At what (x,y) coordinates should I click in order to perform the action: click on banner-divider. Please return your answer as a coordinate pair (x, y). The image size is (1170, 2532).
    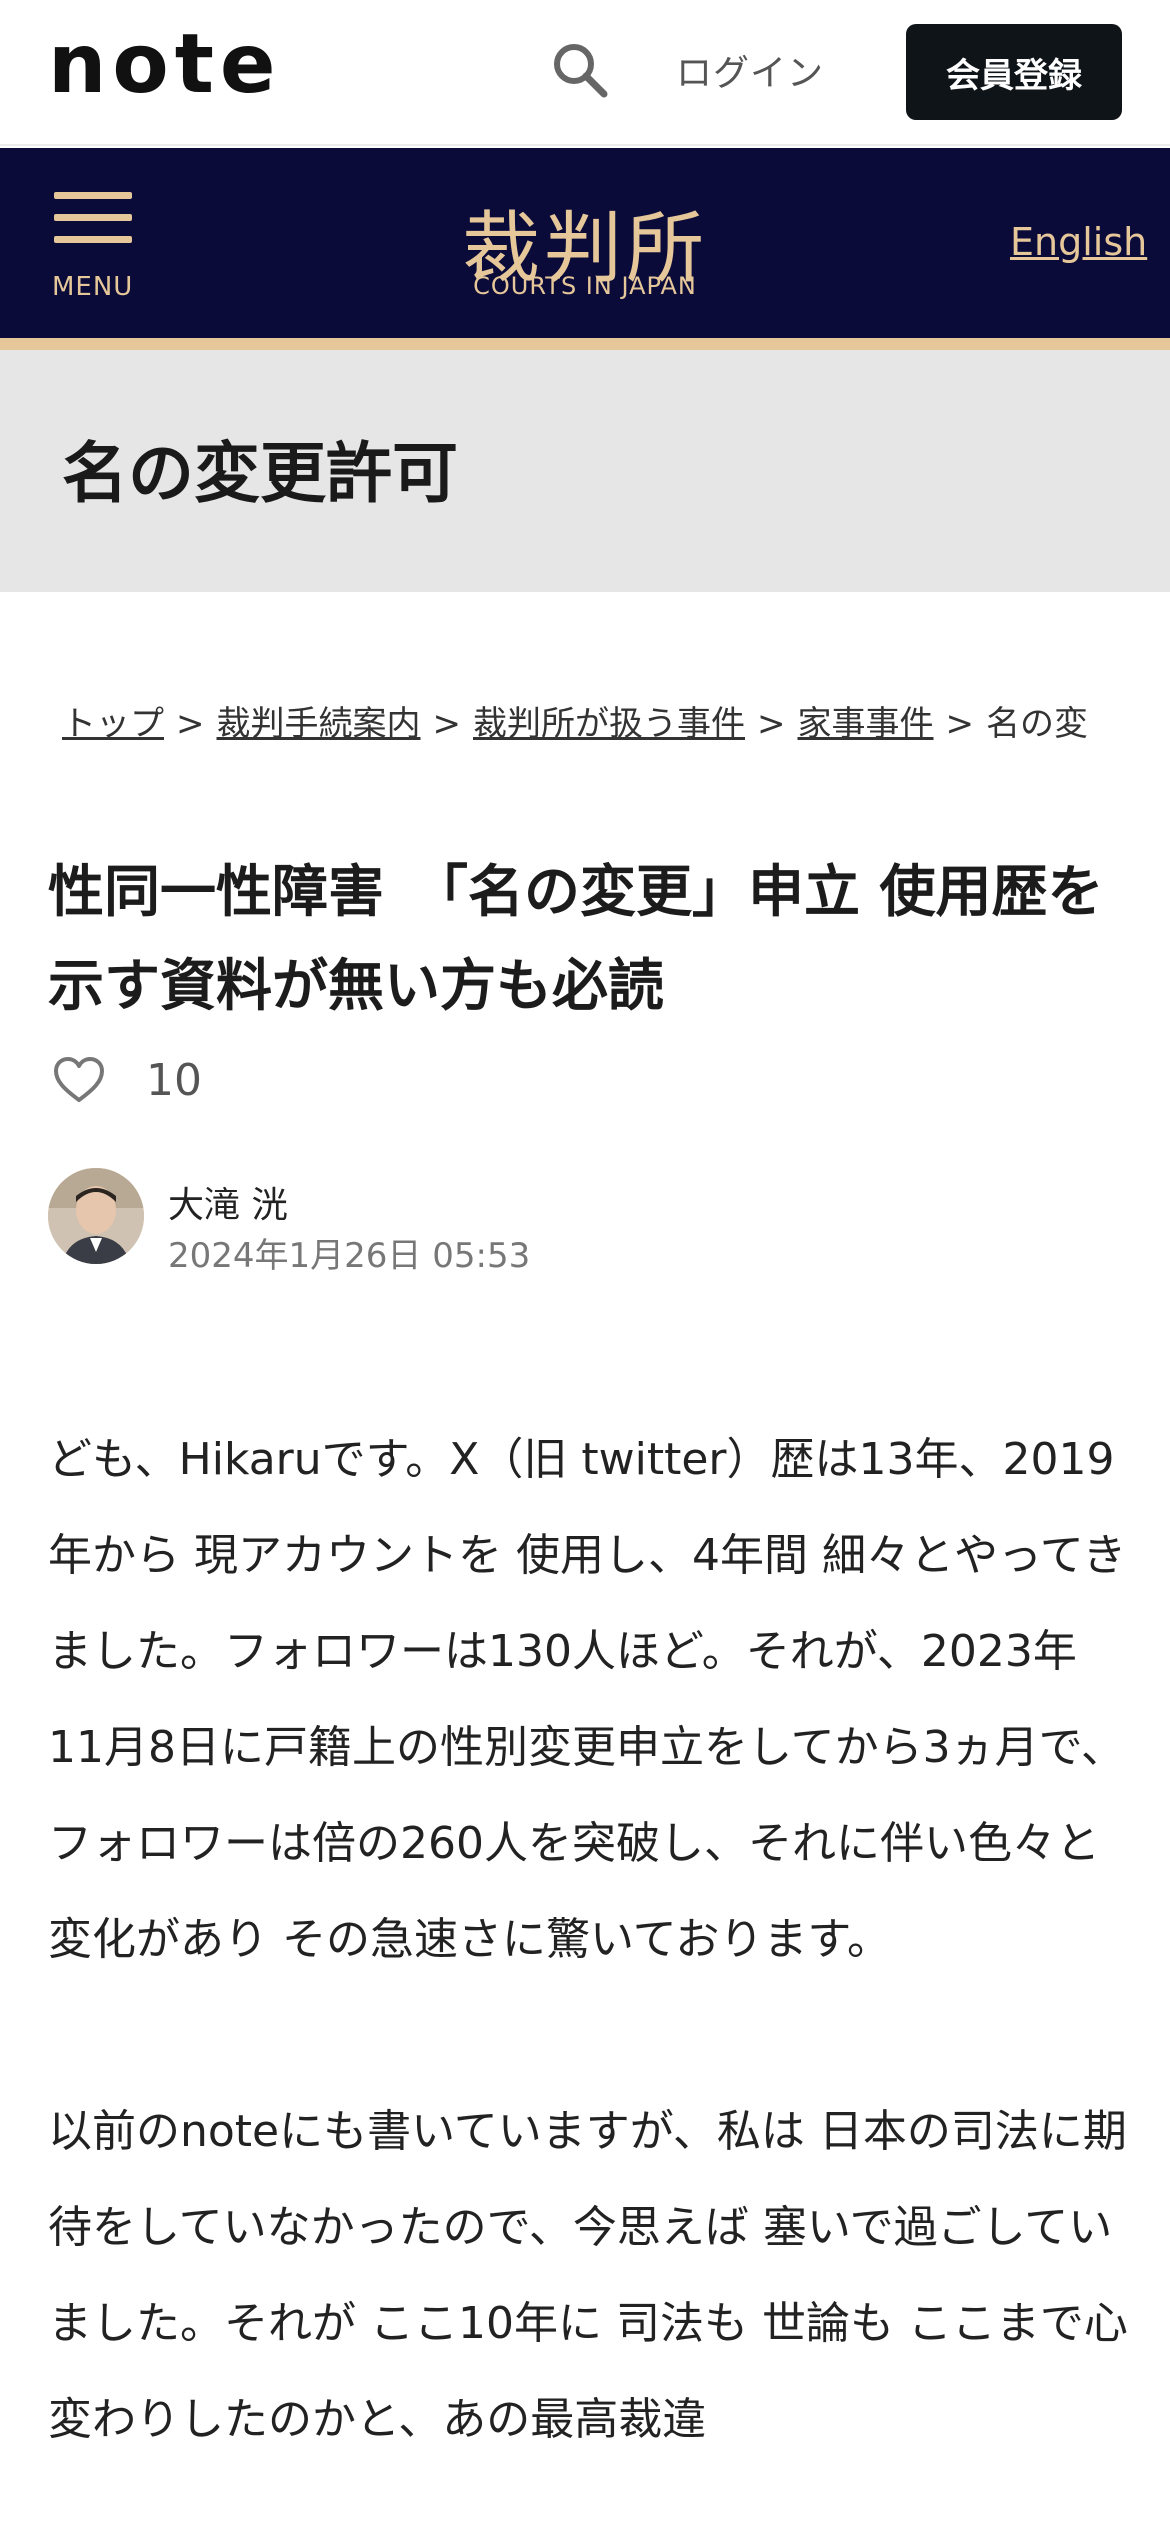
    Looking at the image, I should click on (585, 344).